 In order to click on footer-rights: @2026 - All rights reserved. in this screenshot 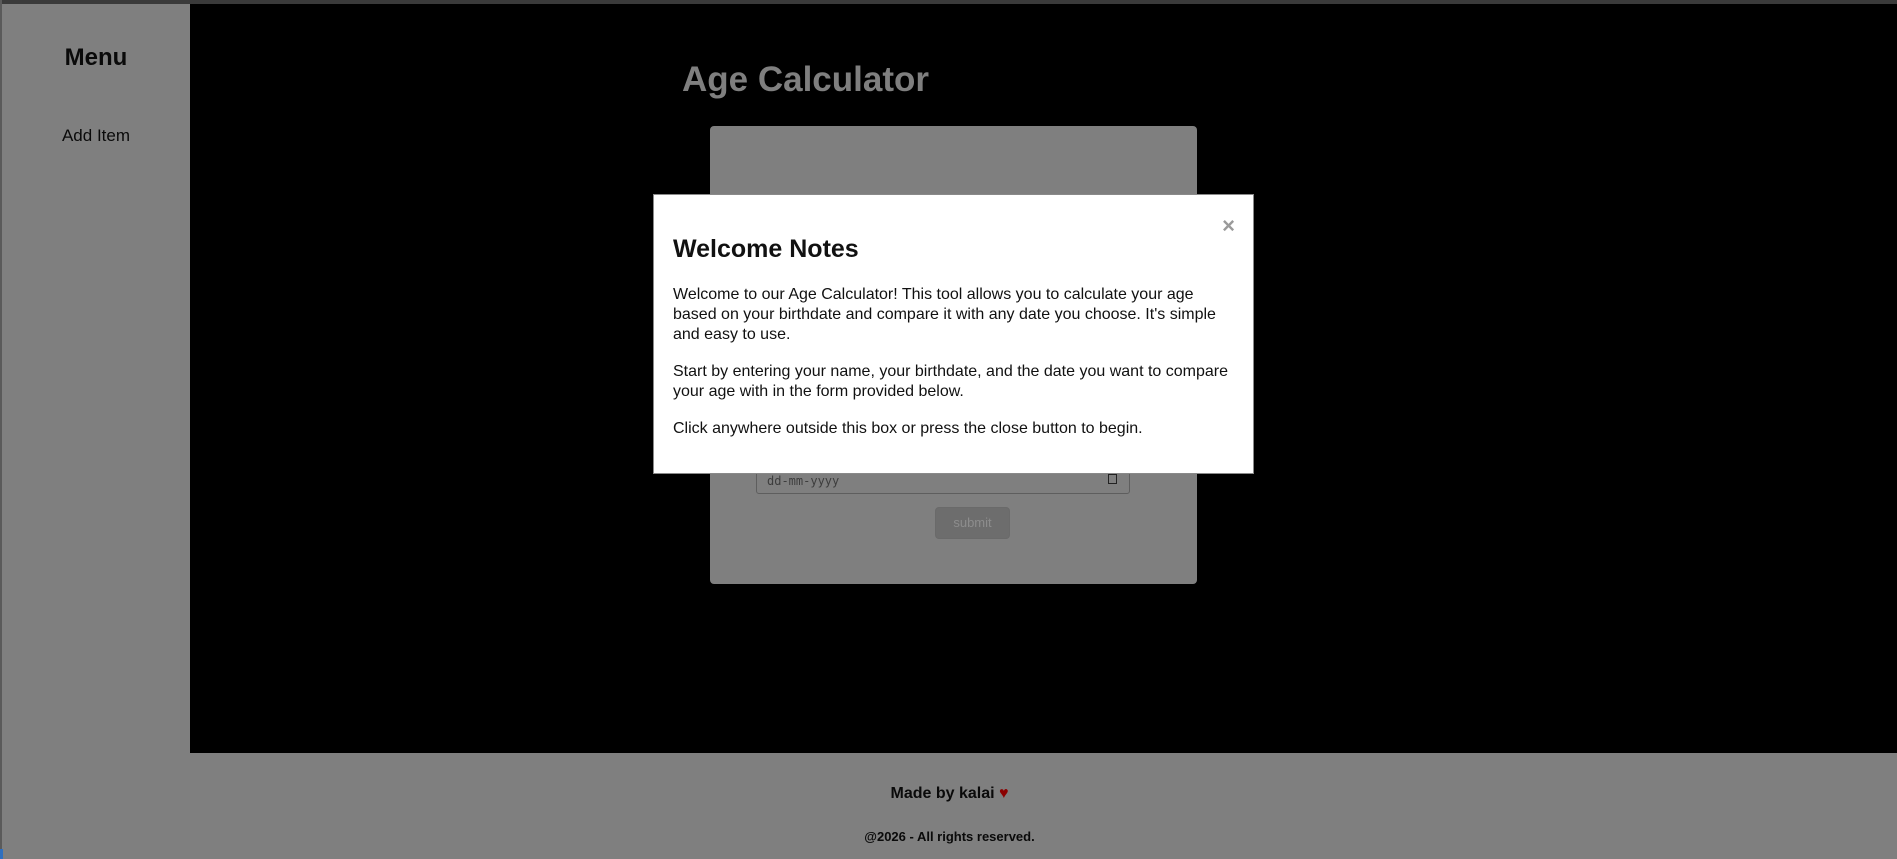, I will do `click(949, 836)`.